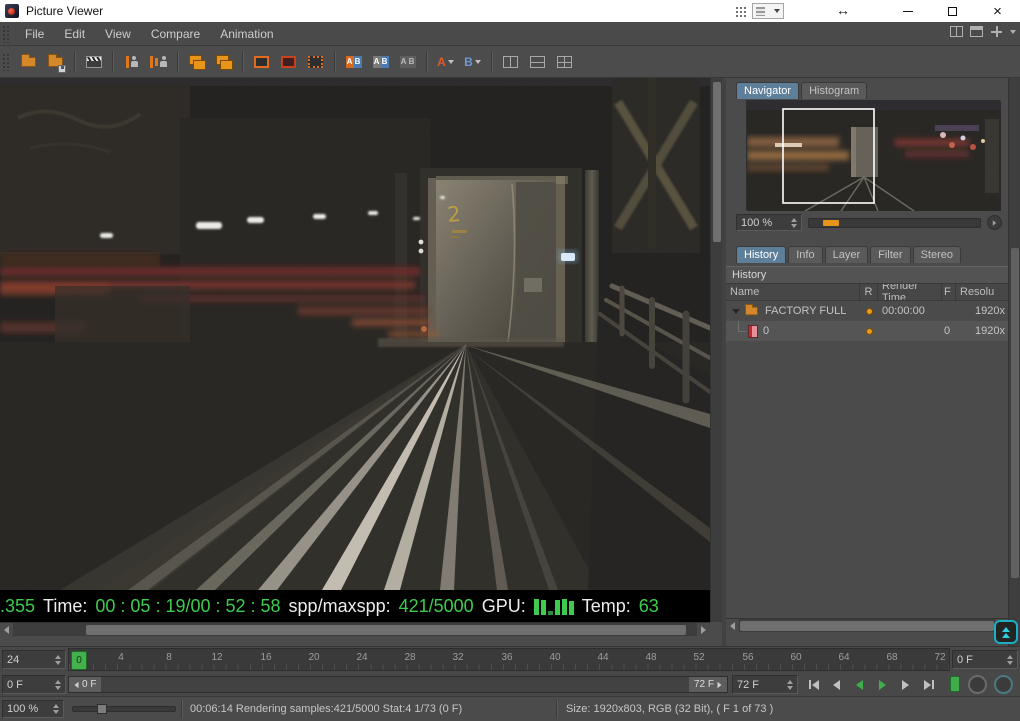 The height and width of the screenshot is (721, 1020). Describe the element at coordinates (982, 292) in the screenshot. I see `column-resolution: Resolu` at that location.